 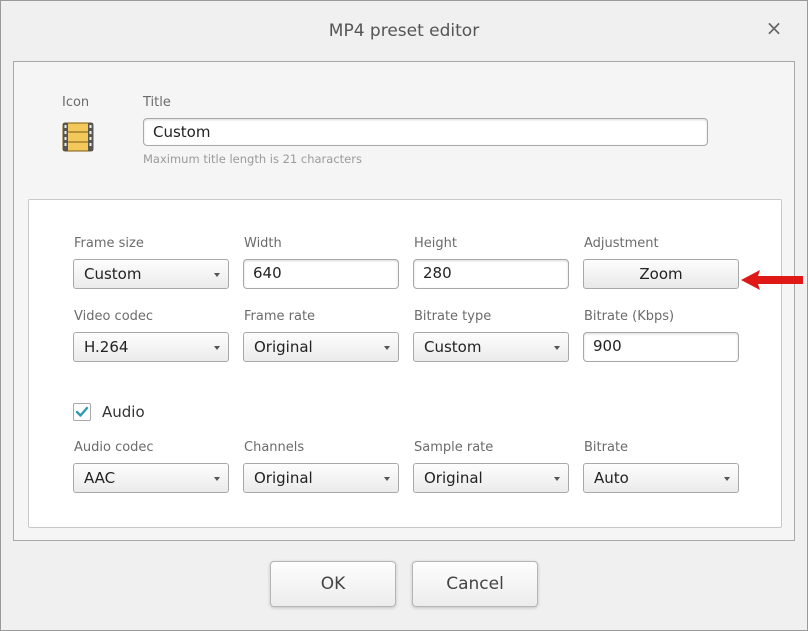 What do you see at coordinates (435, 243) in the screenshot?
I see `height-label: Height` at bounding box center [435, 243].